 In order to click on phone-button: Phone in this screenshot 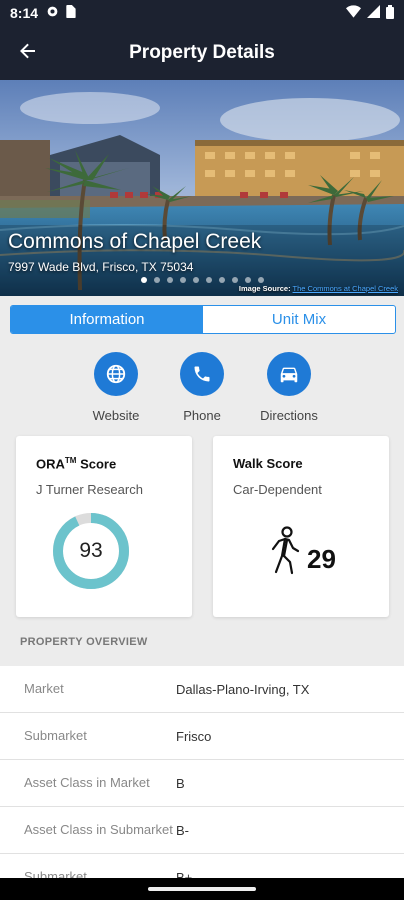, I will do `click(202, 387)`.